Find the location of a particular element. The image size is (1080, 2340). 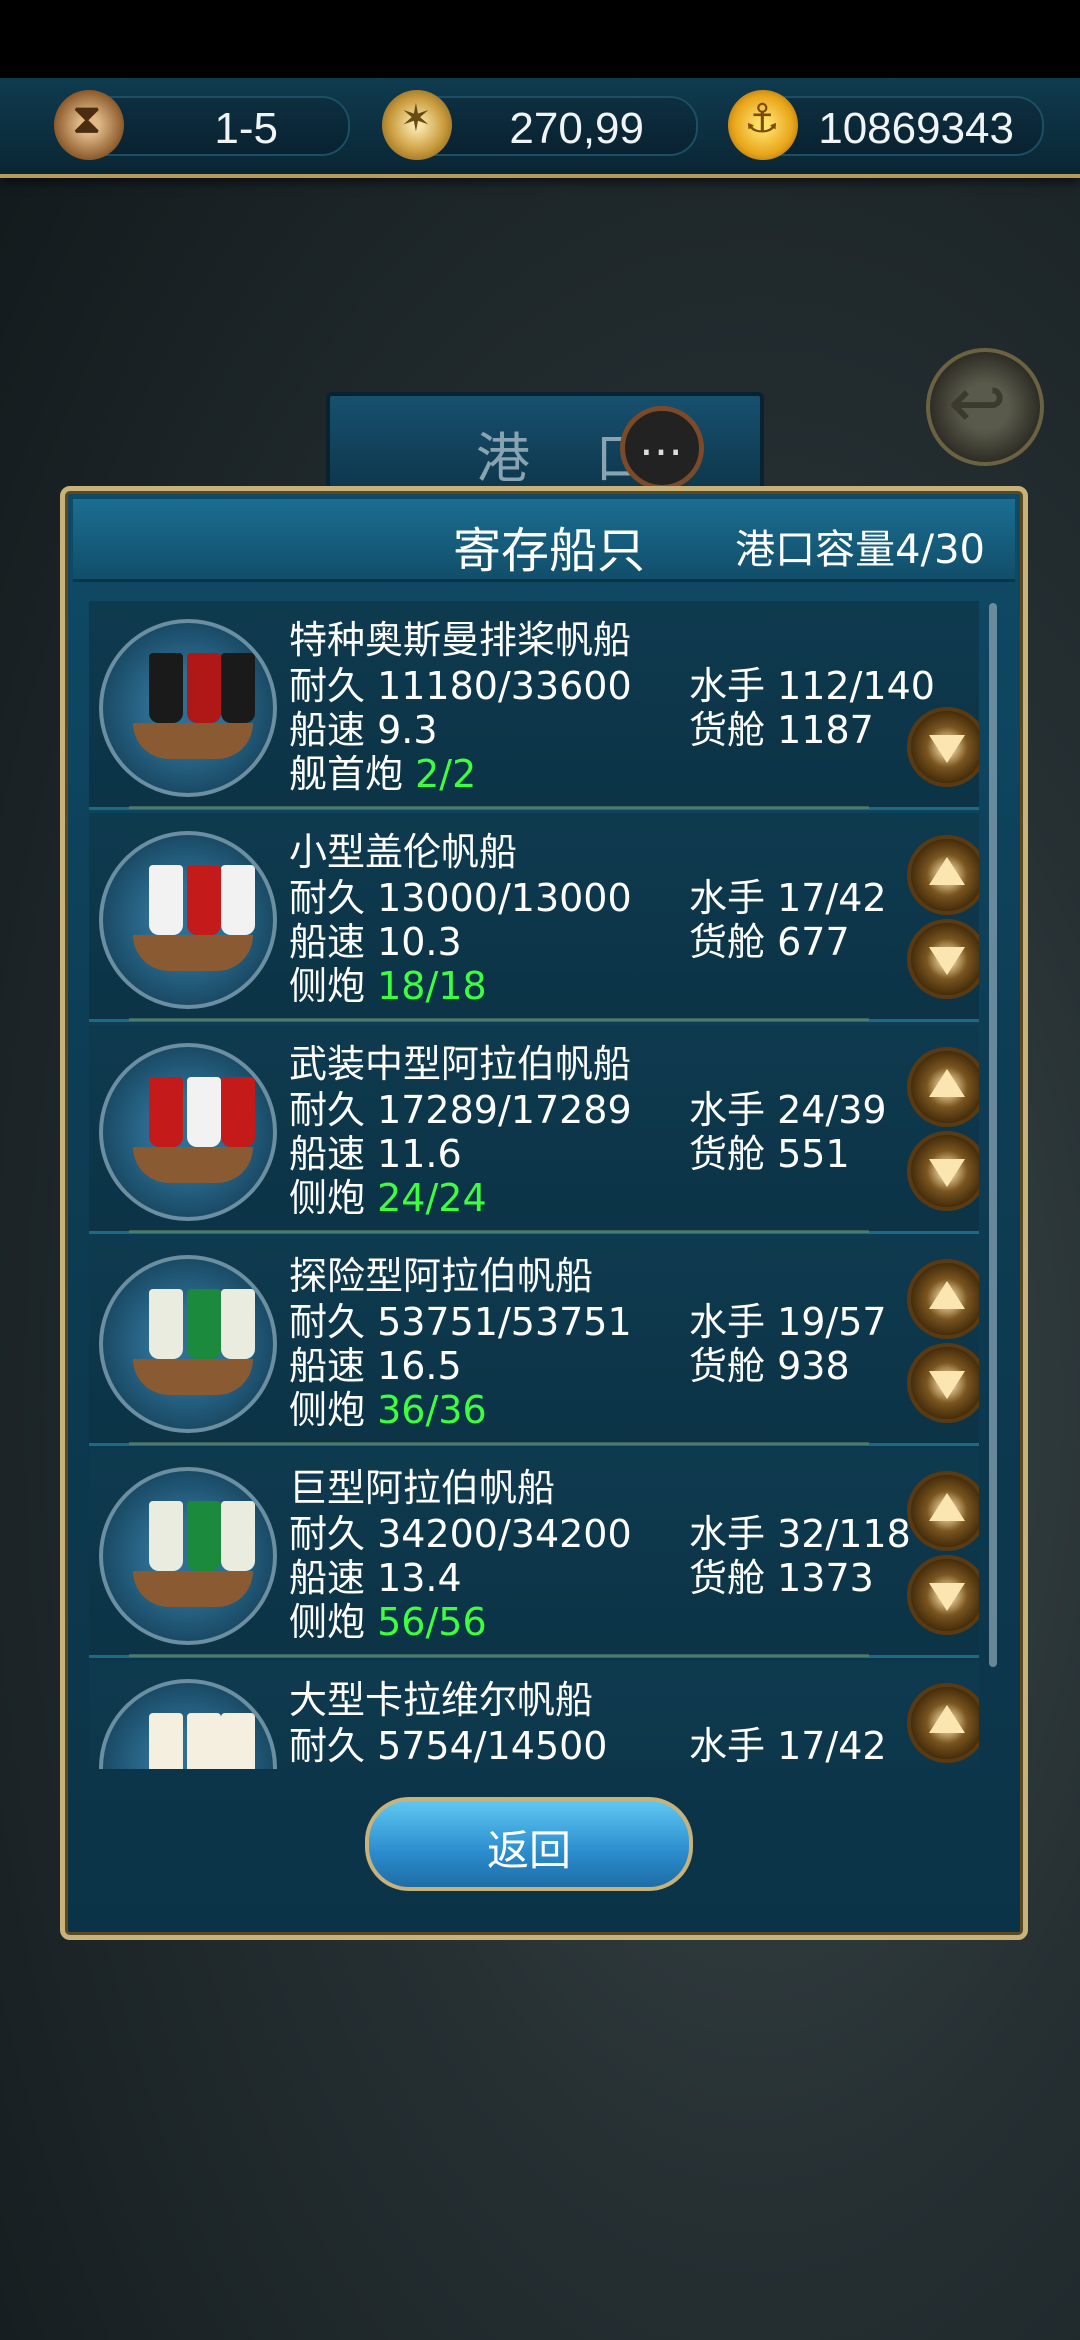

ship-cargo: 货舱 1187 is located at coordinates (781, 726).